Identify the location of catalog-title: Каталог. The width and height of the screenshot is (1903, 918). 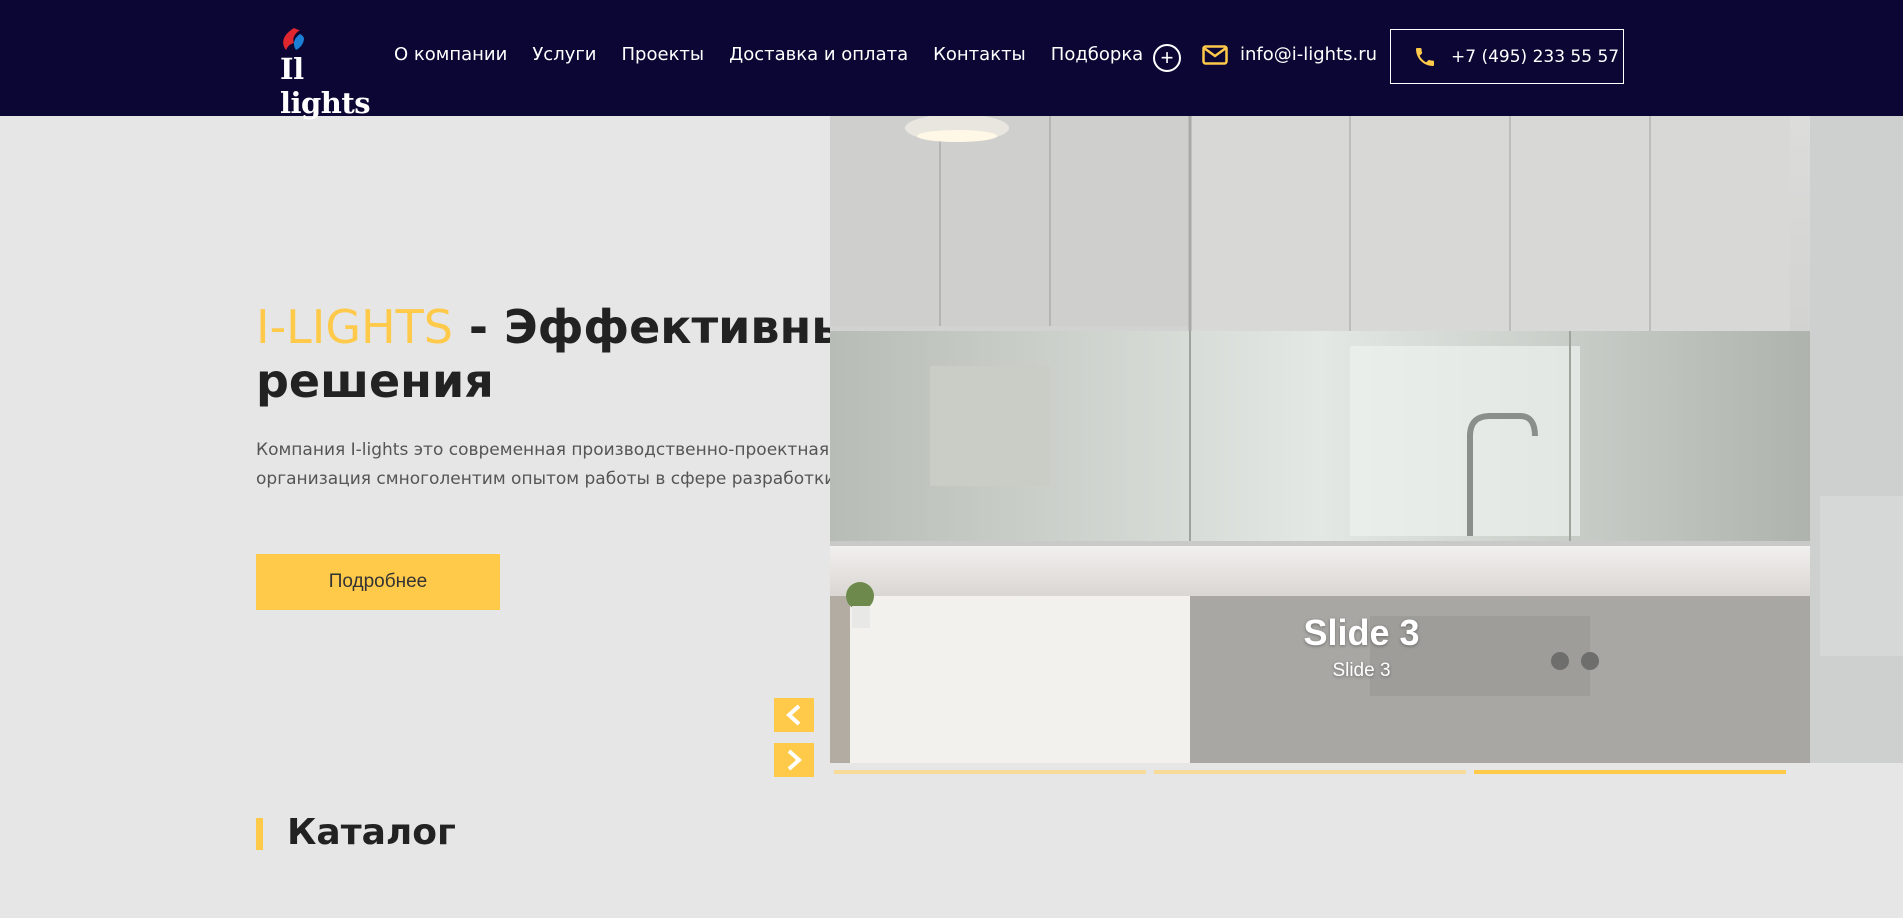
(371, 832).